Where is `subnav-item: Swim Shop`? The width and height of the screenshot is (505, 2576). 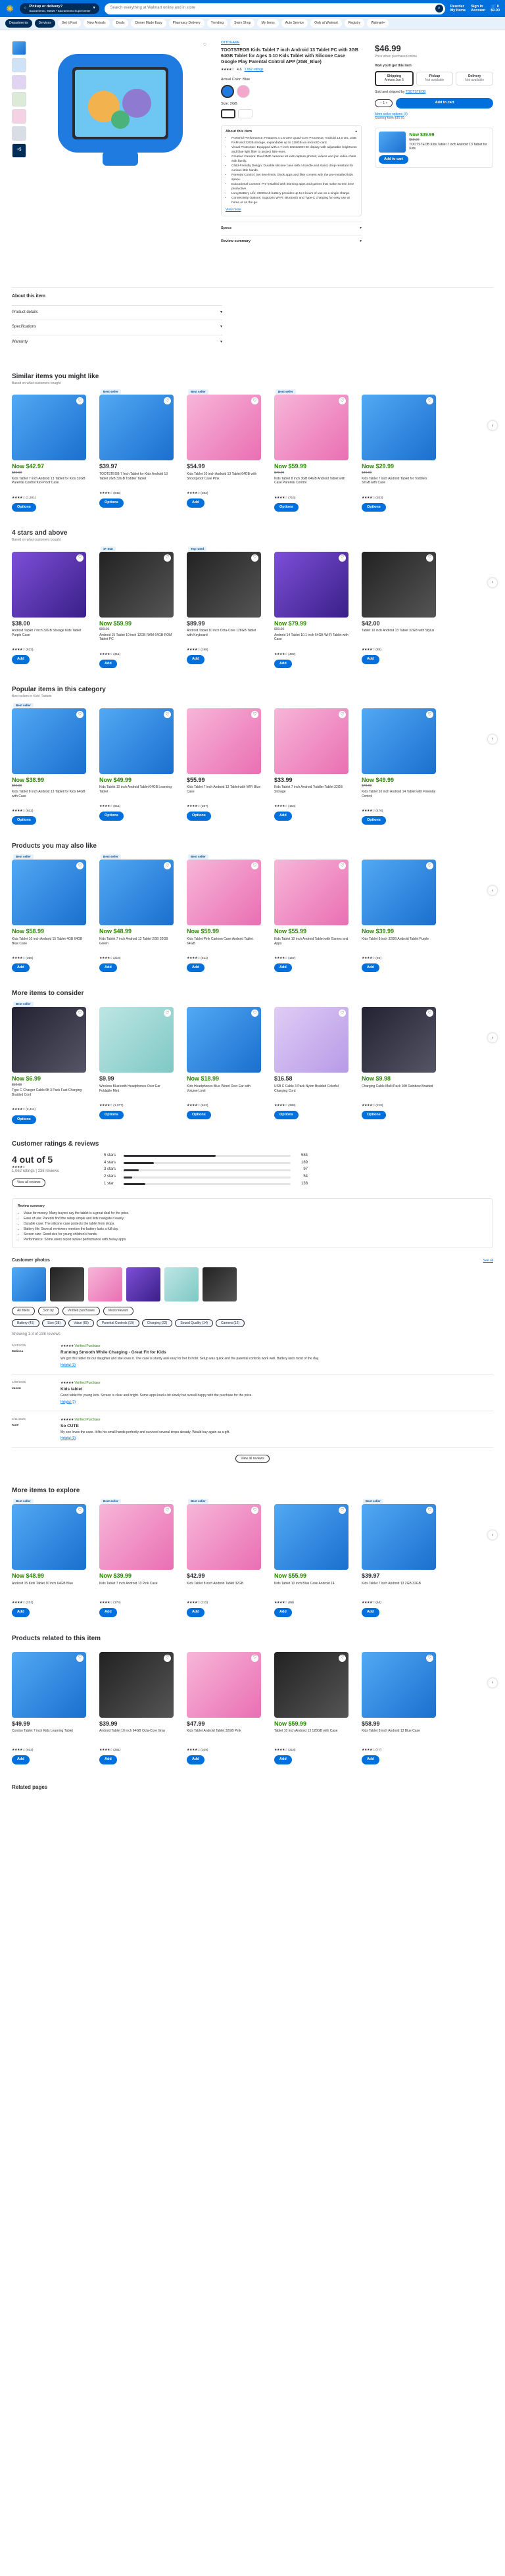
subnav-item: Swim Shop is located at coordinates (242, 24).